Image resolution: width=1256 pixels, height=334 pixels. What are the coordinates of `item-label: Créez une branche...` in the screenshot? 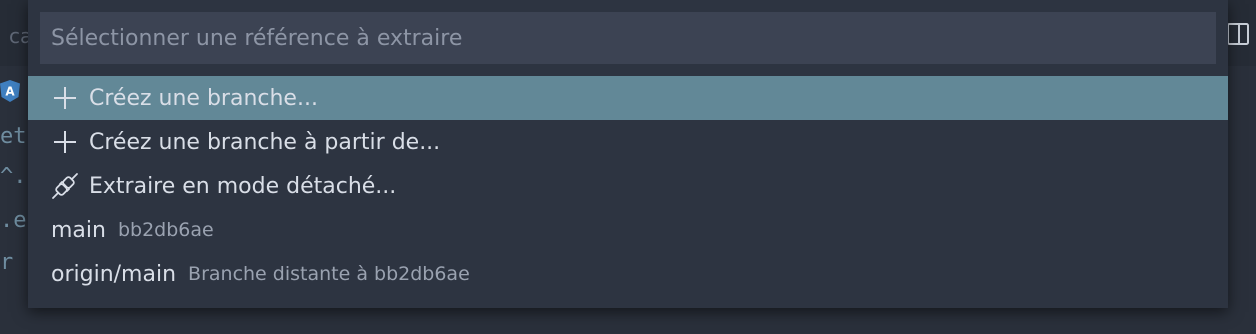 It's located at (203, 98).